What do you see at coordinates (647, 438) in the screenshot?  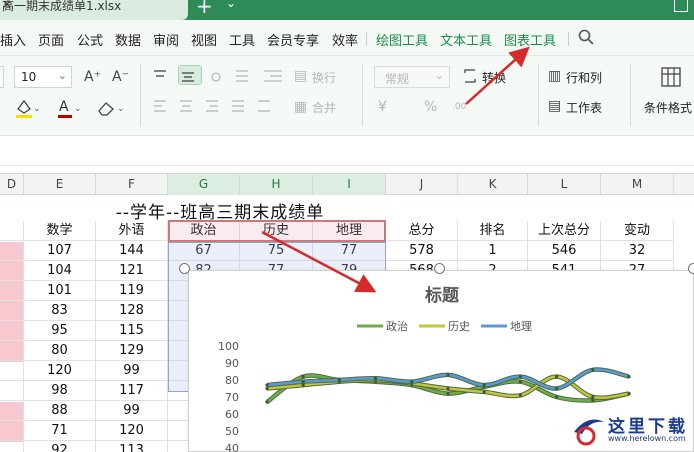 I see `watermark-url: www.herelown.com` at bounding box center [647, 438].